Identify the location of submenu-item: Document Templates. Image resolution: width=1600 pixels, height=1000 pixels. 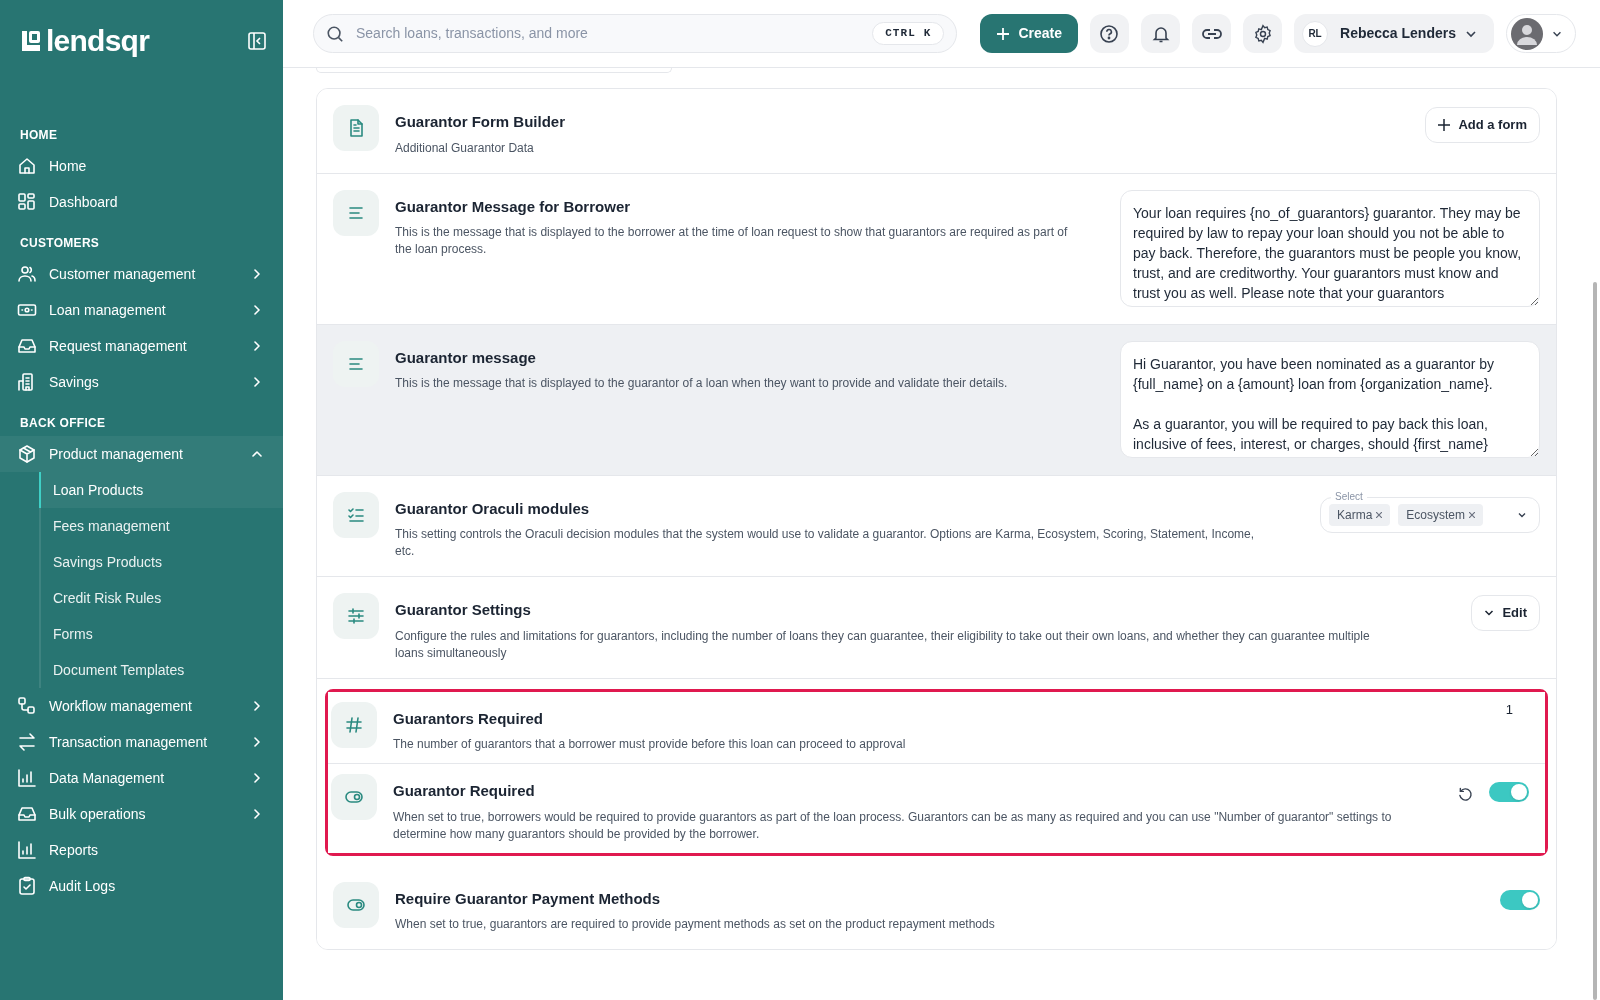
(161, 670).